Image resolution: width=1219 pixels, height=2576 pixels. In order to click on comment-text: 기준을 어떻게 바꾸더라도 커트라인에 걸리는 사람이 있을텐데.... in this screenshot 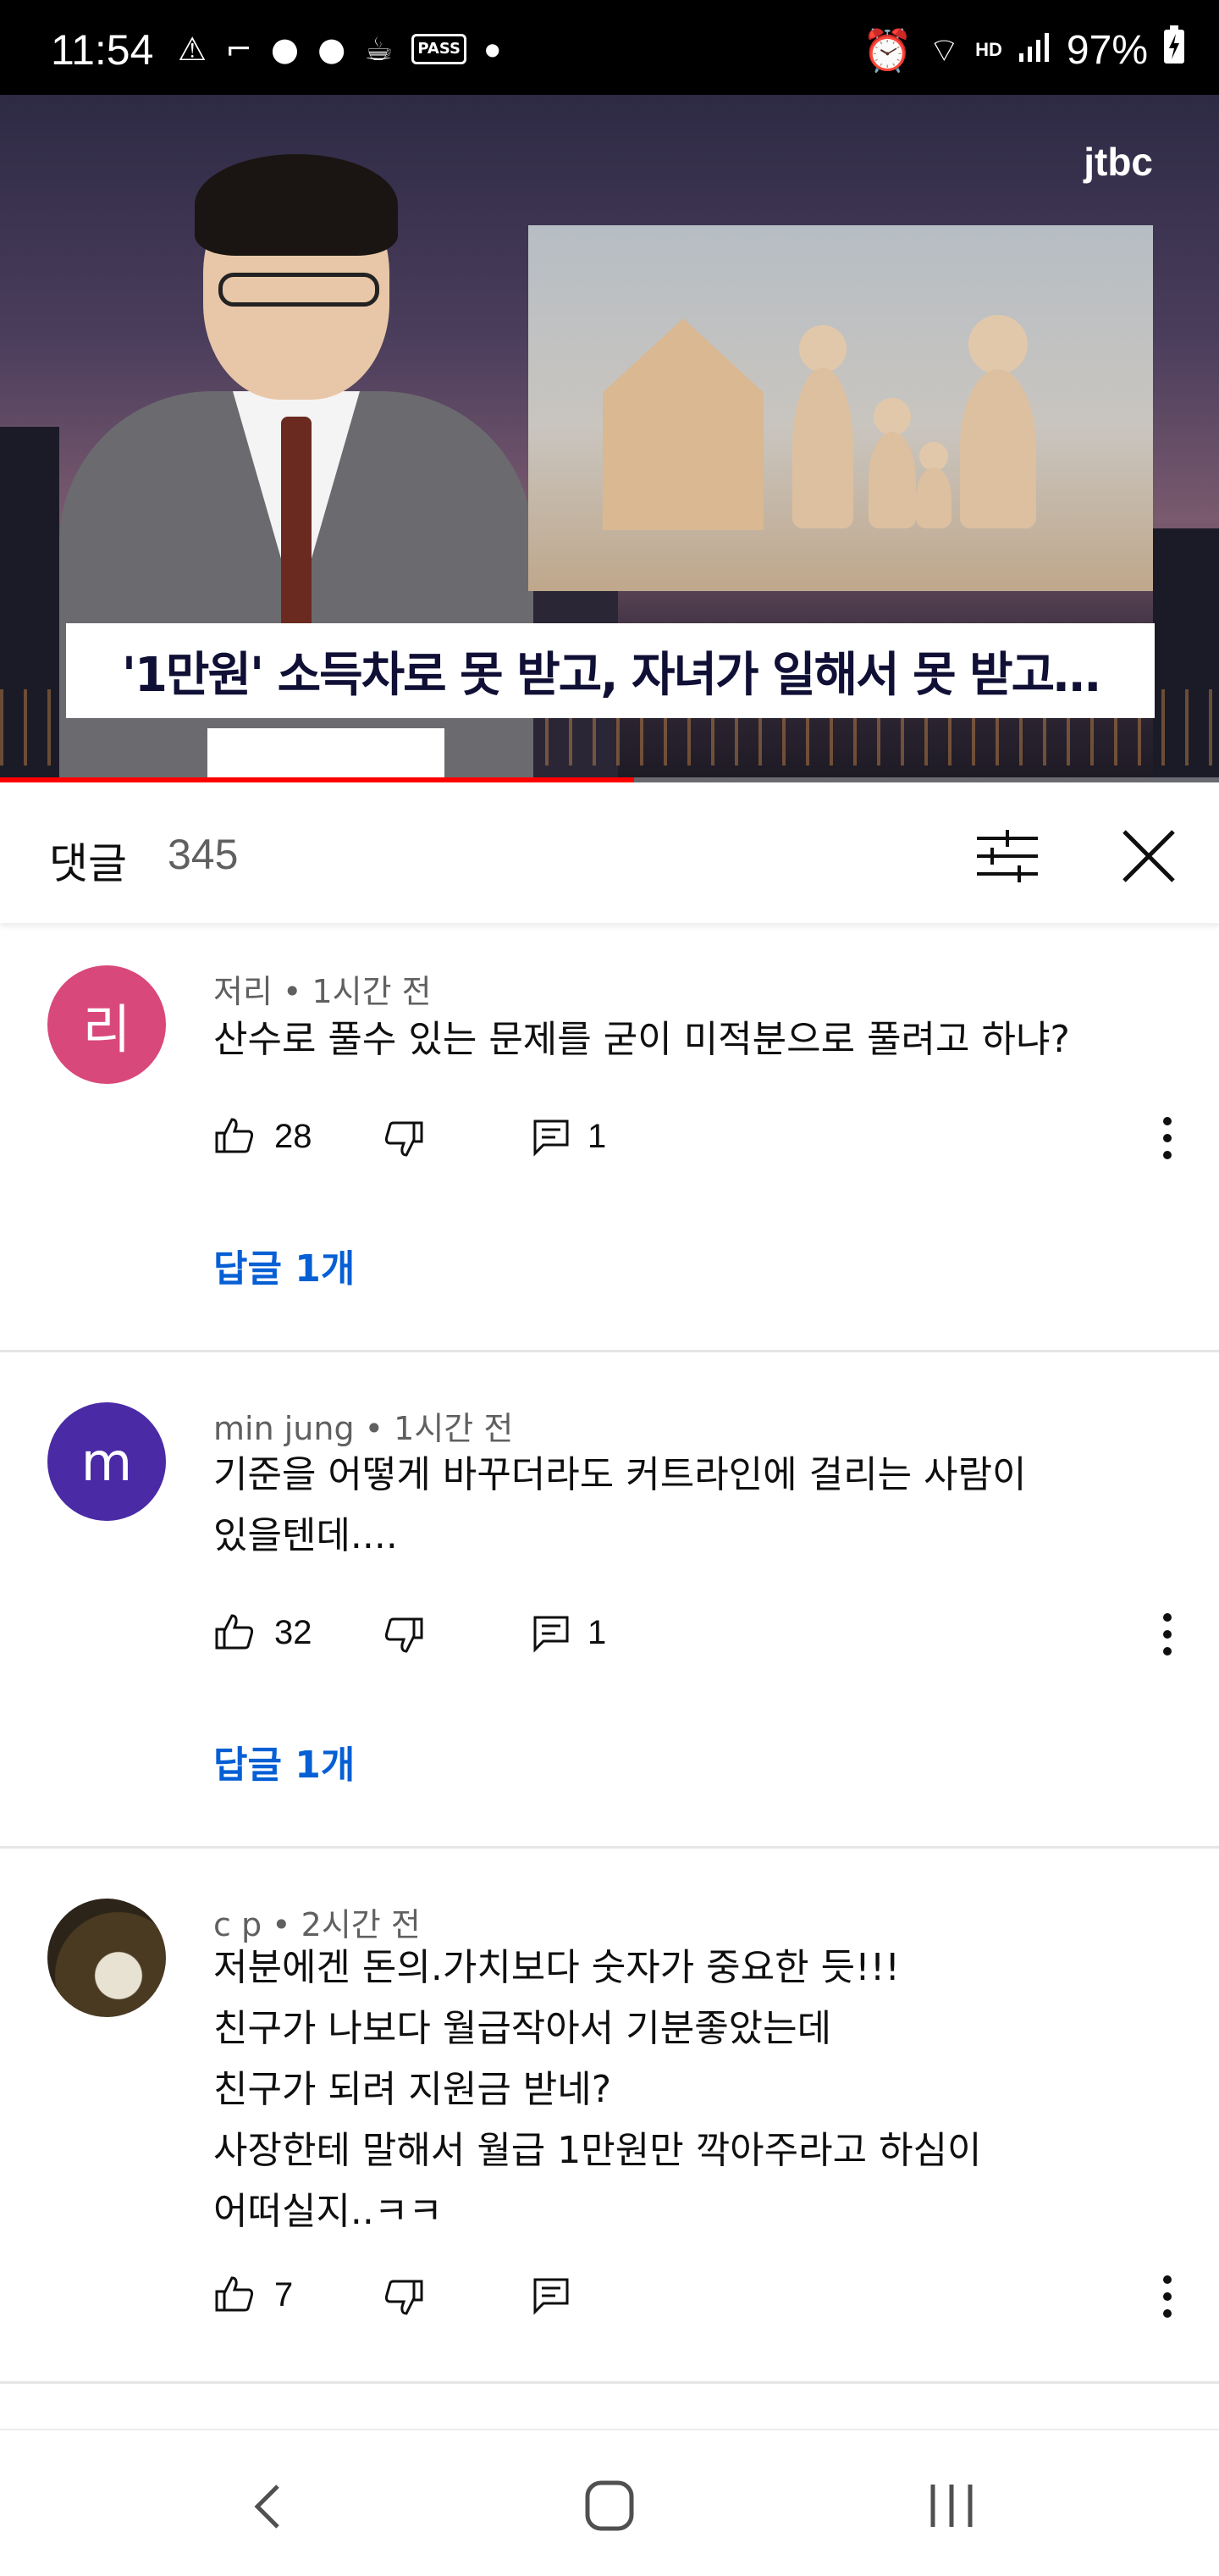, I will do `click(620, 1506)`.